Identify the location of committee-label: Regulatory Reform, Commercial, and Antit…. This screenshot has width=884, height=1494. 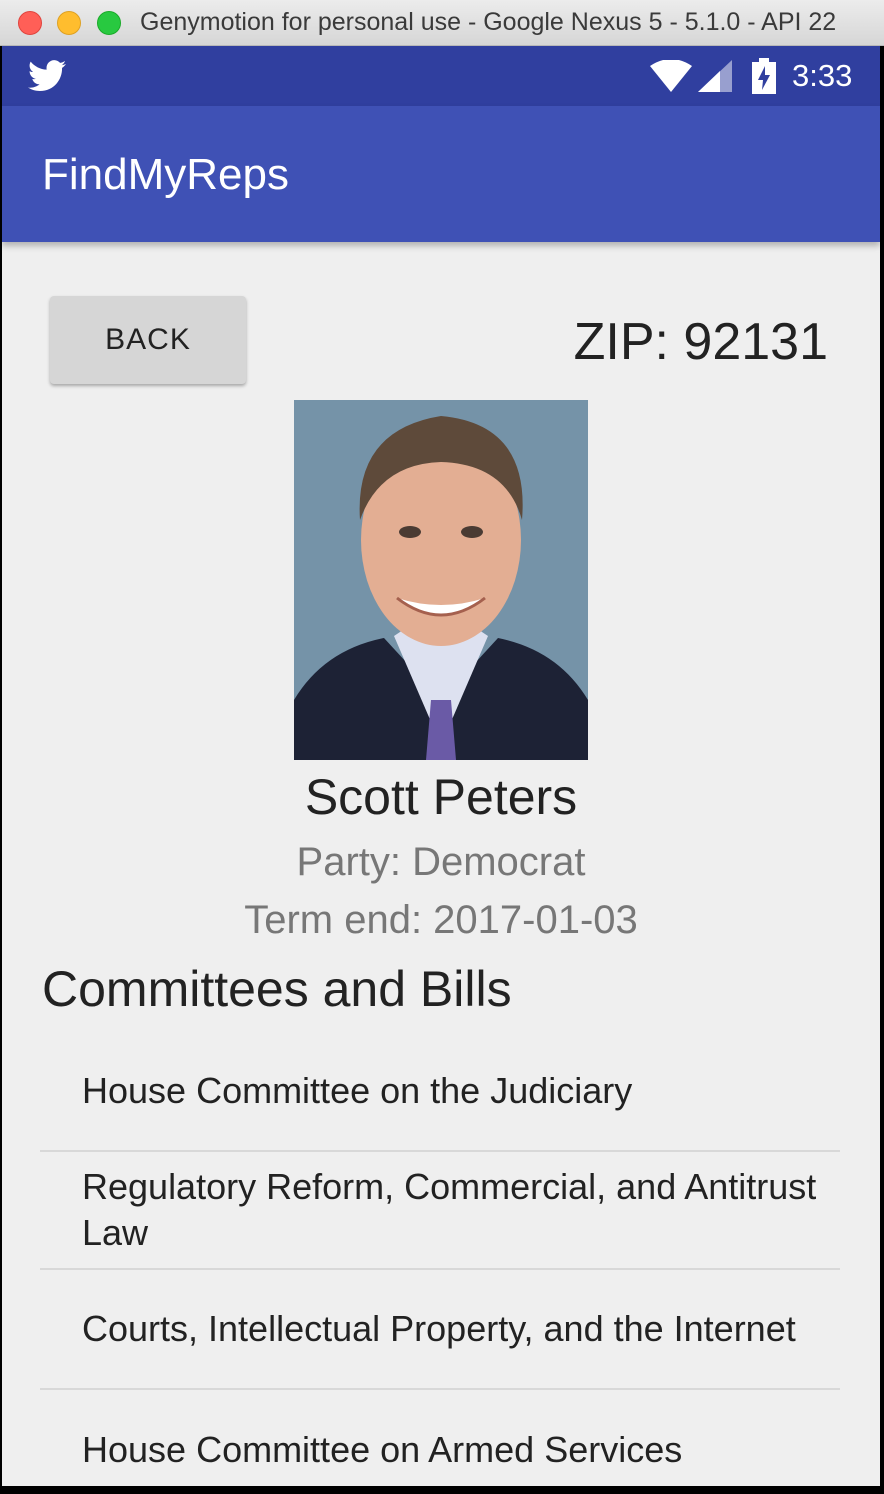
(449, 1209).